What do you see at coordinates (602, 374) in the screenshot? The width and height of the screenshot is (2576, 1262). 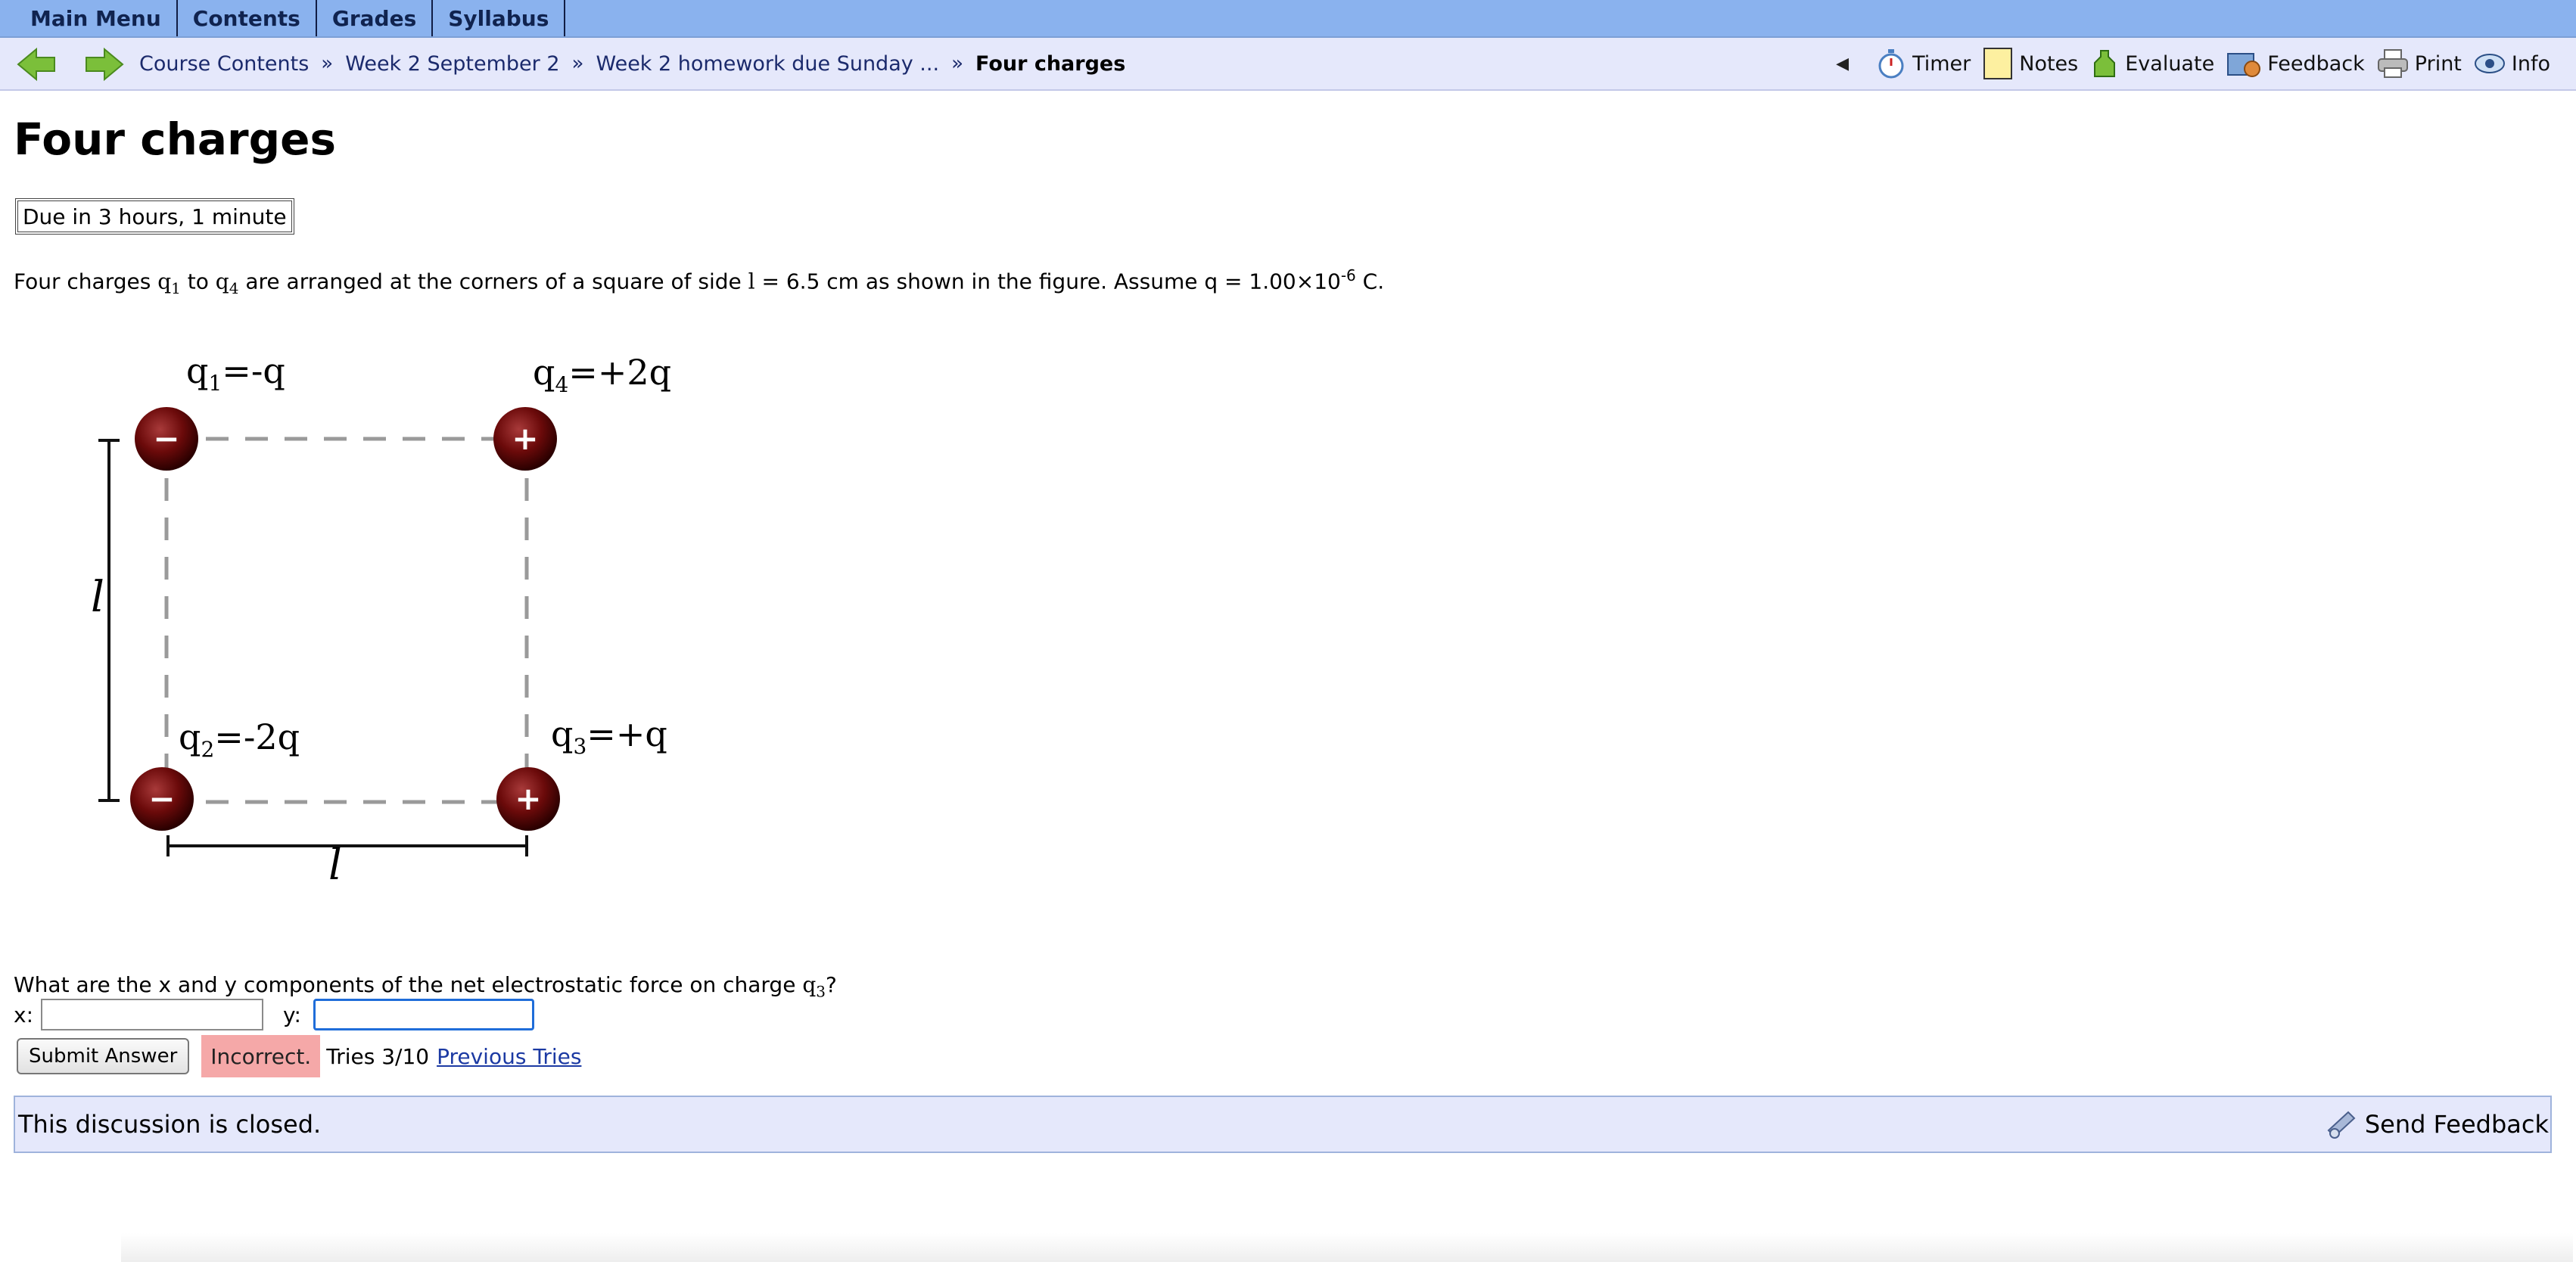 I see `label-q4: q4=+2q` at bounding box center [602, 374].